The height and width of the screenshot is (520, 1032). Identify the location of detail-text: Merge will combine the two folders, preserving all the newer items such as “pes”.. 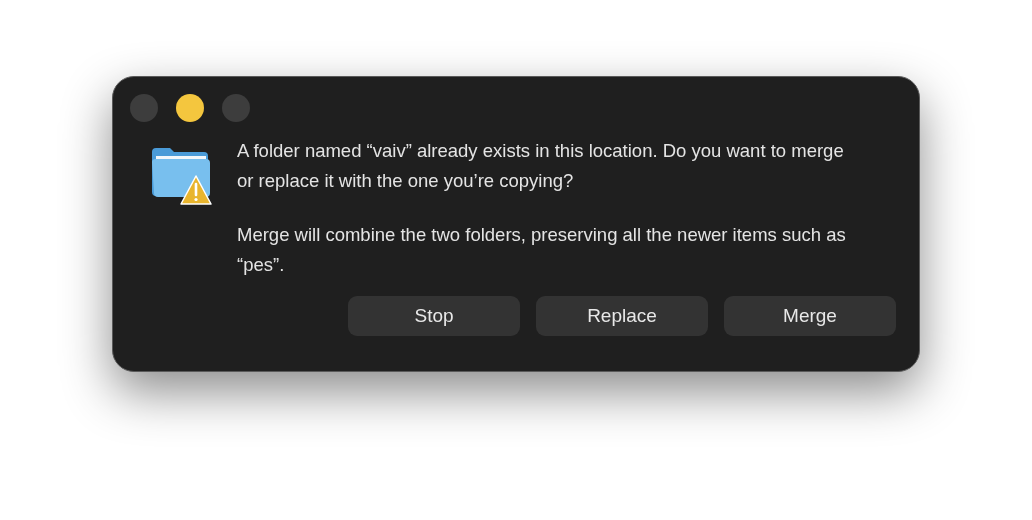
(542, 250).